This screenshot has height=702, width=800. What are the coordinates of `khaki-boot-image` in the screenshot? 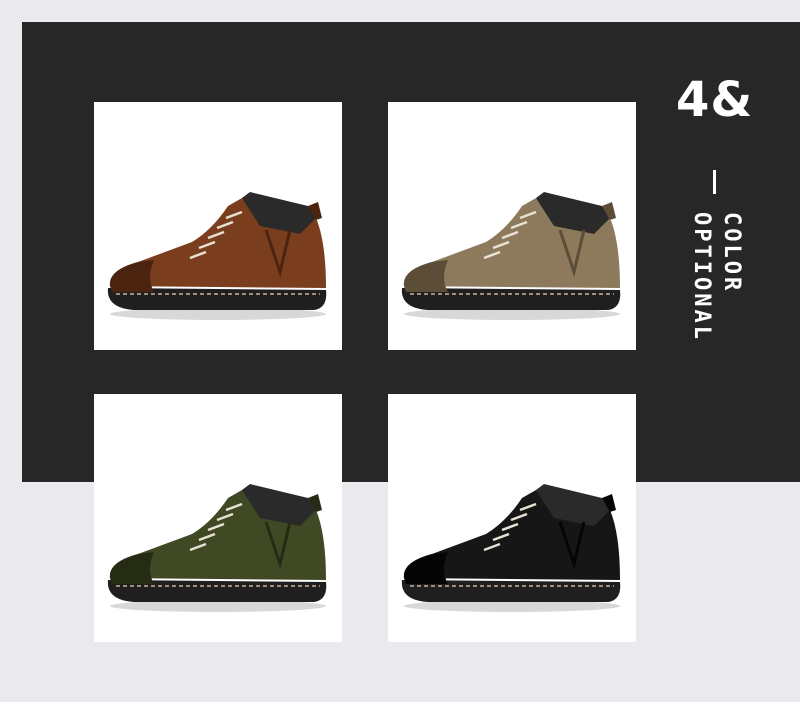 It's located at (511, 256).